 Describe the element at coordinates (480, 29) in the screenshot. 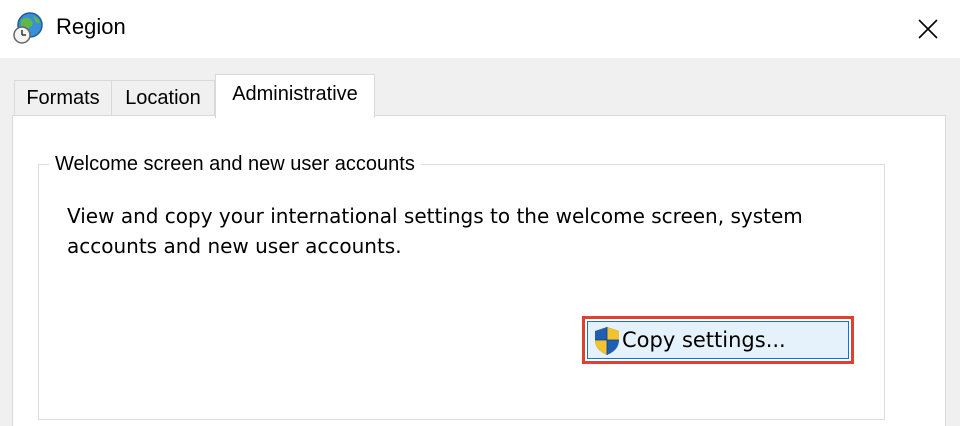

I see `title-bar: Region` at that location.